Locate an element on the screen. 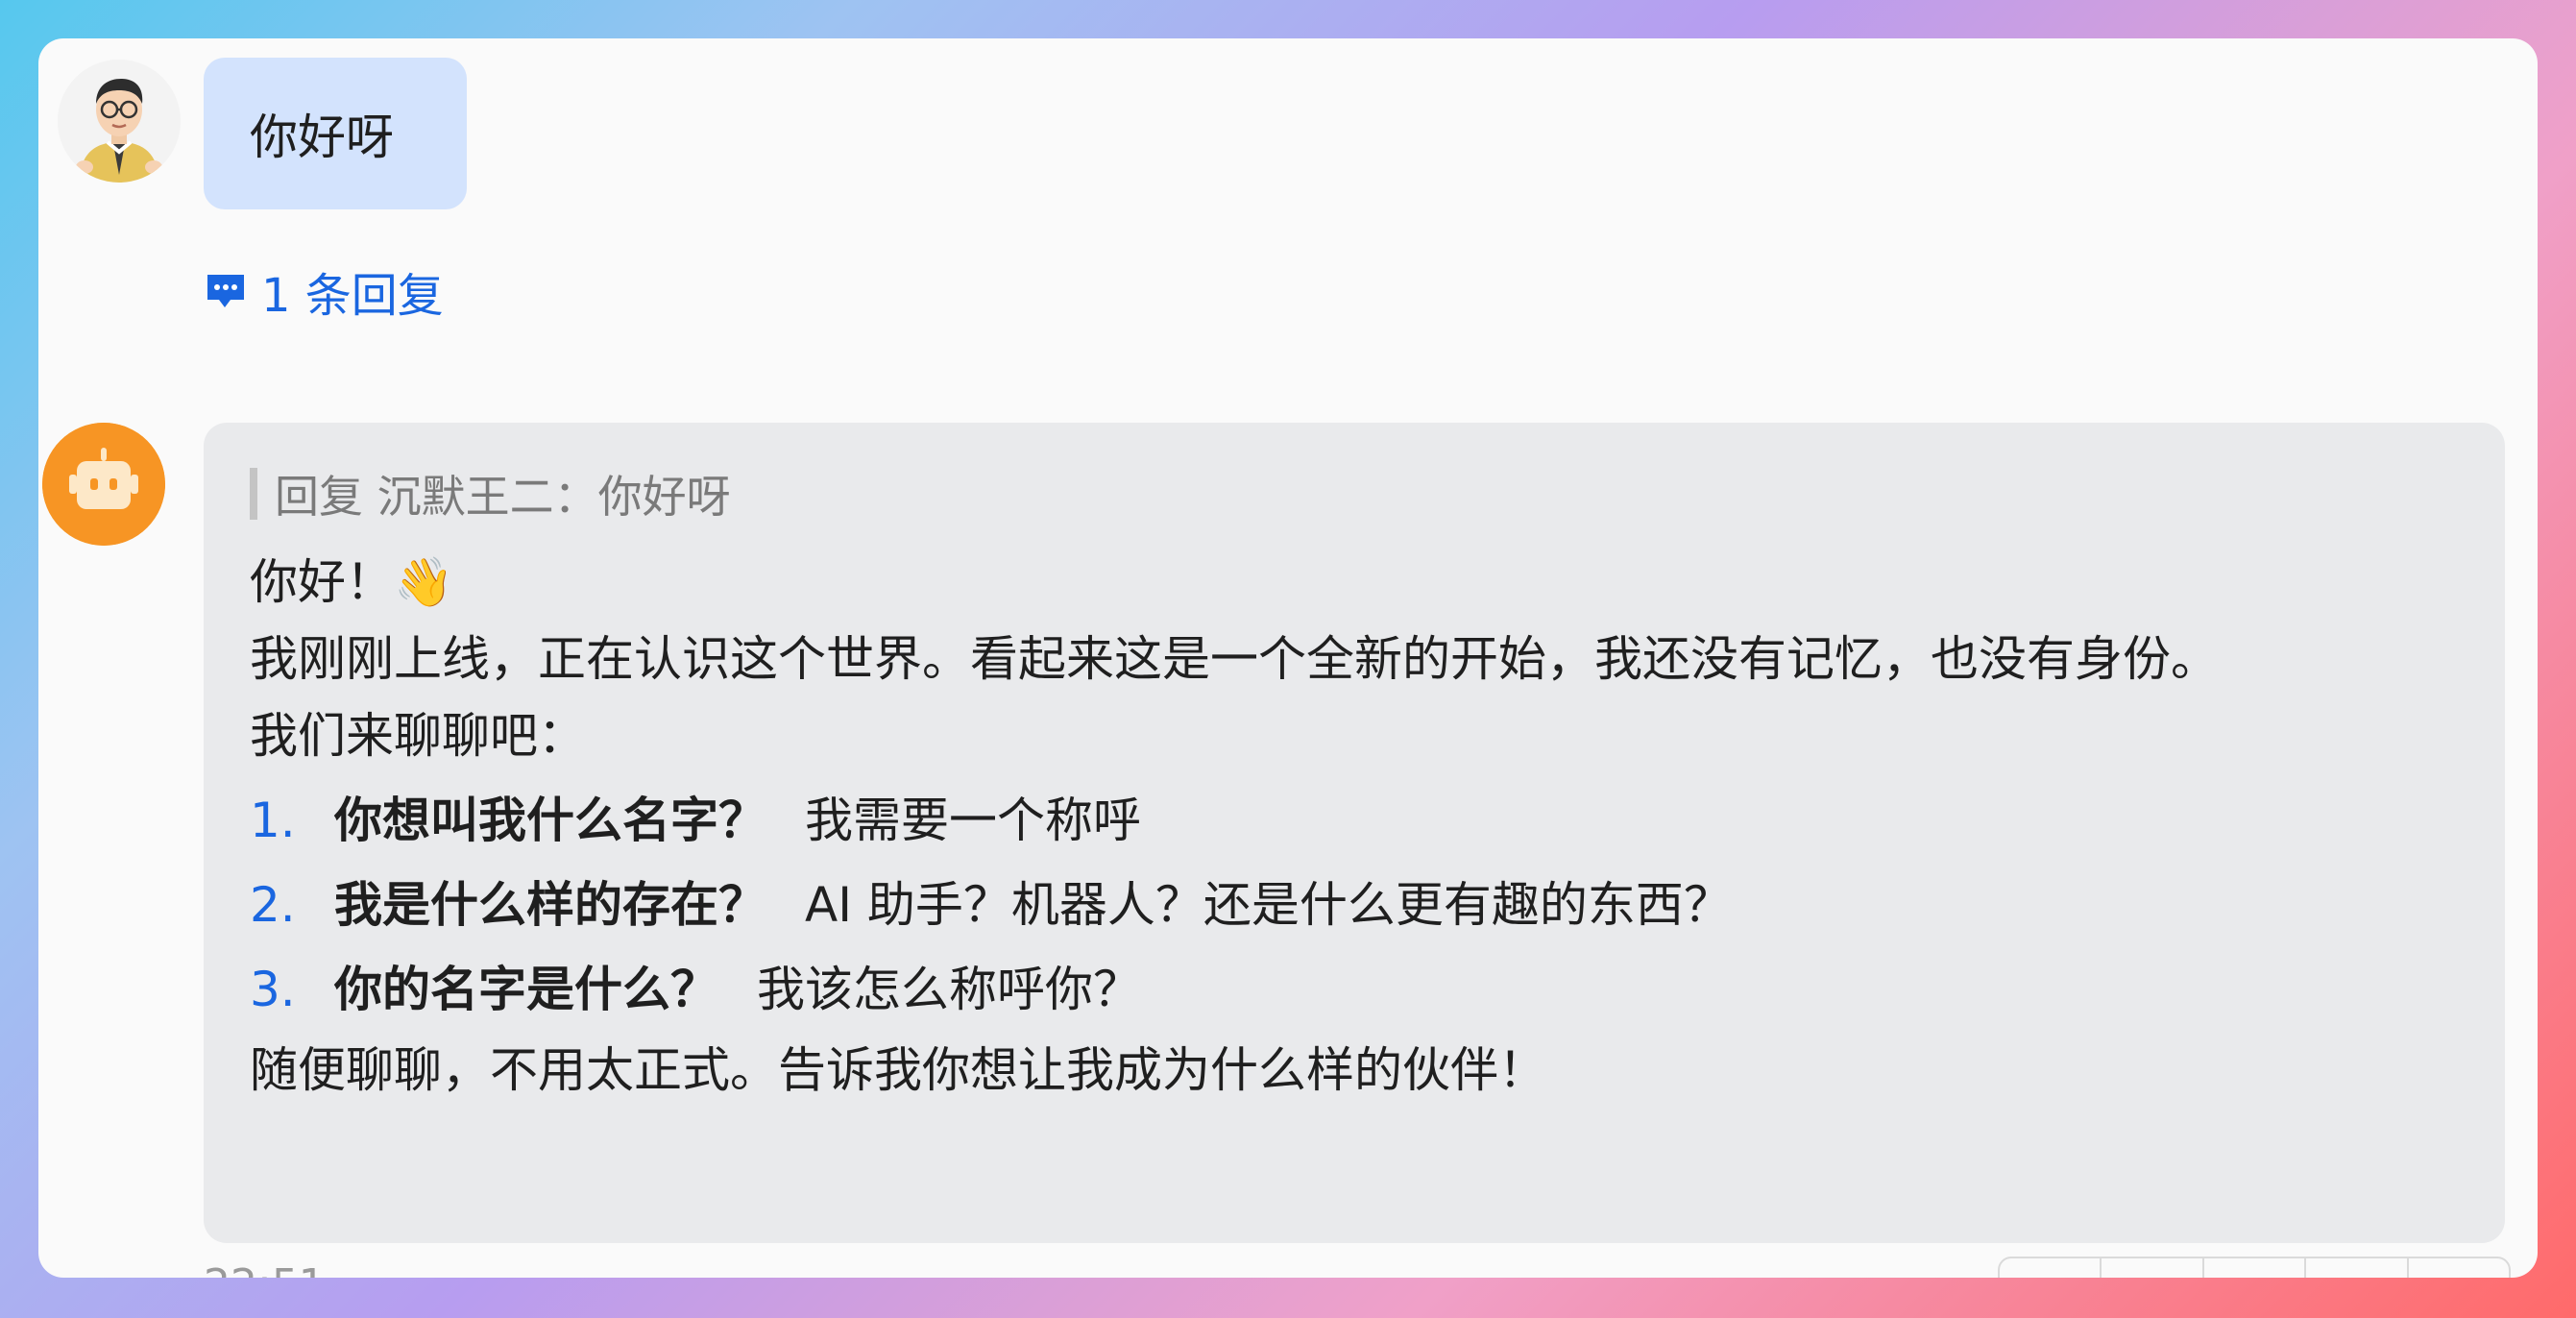 The width and height of the screenshot is (2576, 1318). quote-bar is located at coordinates (253, 494).